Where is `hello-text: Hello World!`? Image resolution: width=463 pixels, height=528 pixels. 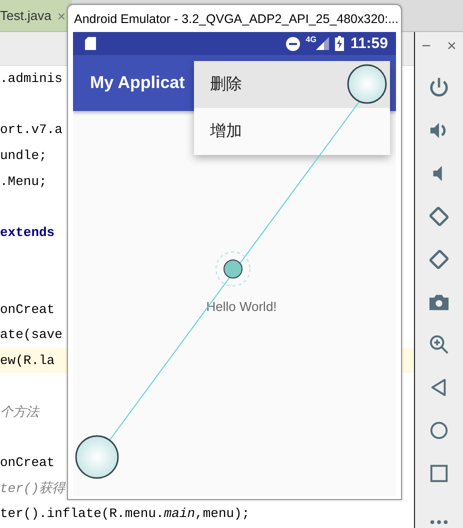 hello-text: Hello World! is located at coordinates (241, 307).